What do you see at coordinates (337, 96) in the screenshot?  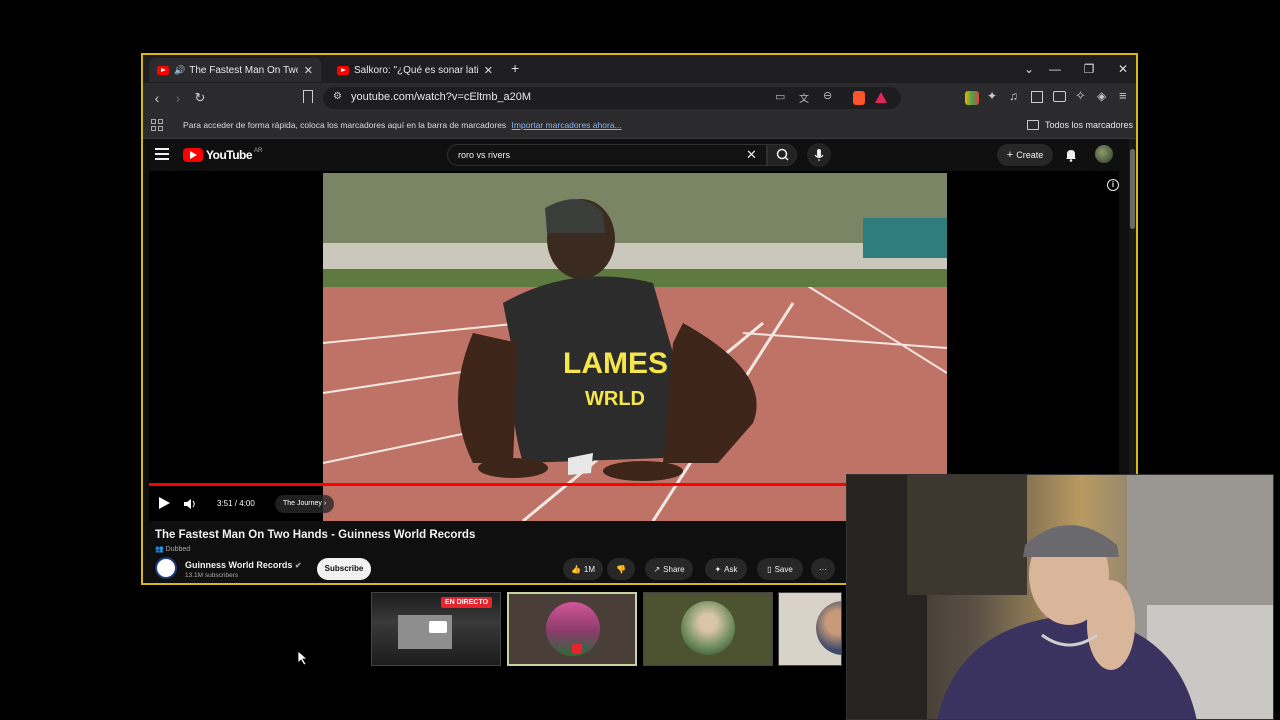 I see `site-info-icon: ⚙` at bounding box center [337, 96].